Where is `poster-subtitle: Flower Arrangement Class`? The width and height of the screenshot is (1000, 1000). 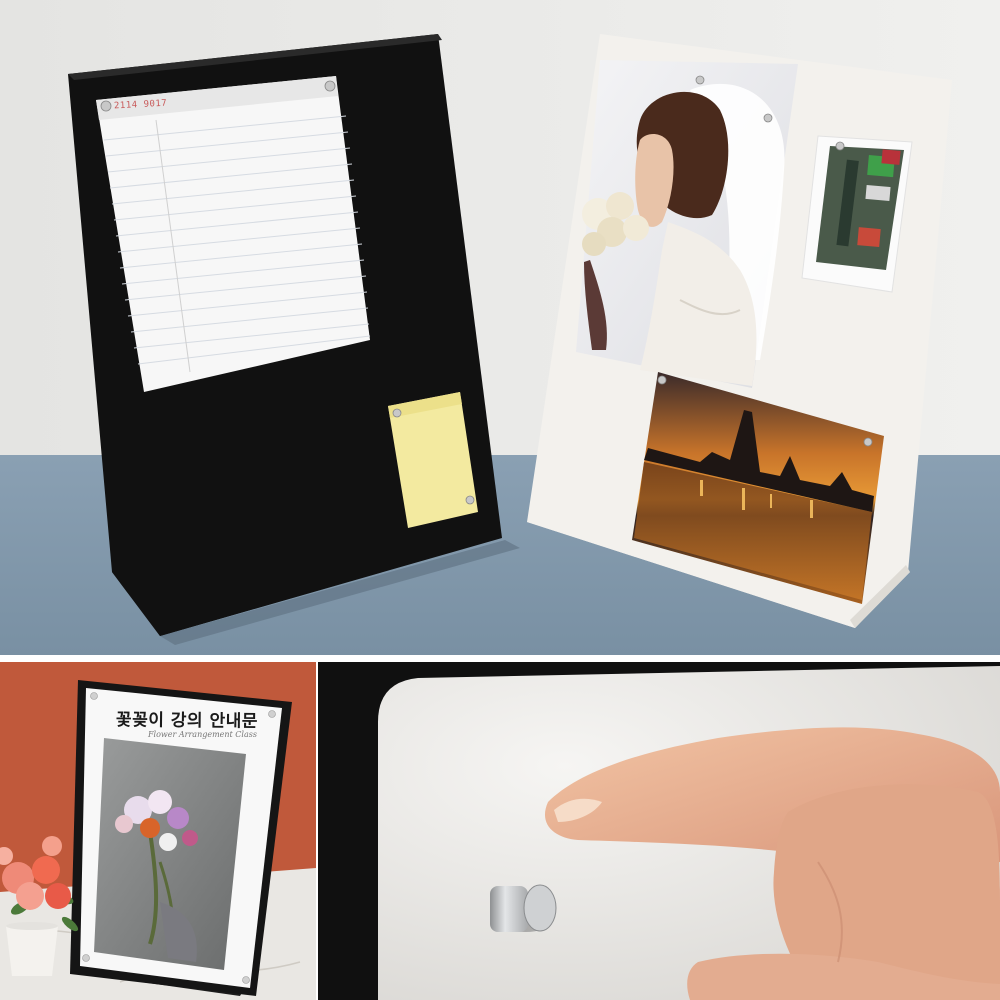 poster-subtitle: Flower Arrangement Class is located at coordinates (202, 734).